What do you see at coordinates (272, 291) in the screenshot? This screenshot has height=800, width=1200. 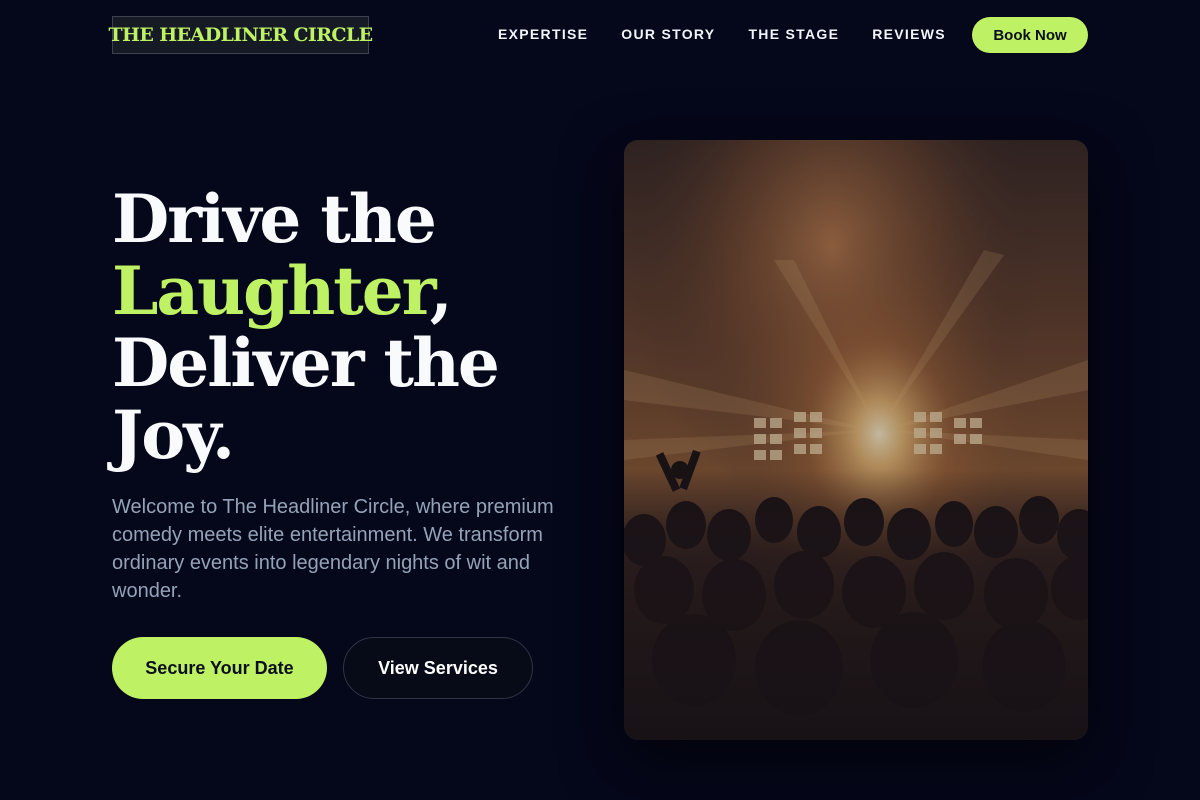 I see `hero-title-accent: Laughter` at bounding box center [272, 291].